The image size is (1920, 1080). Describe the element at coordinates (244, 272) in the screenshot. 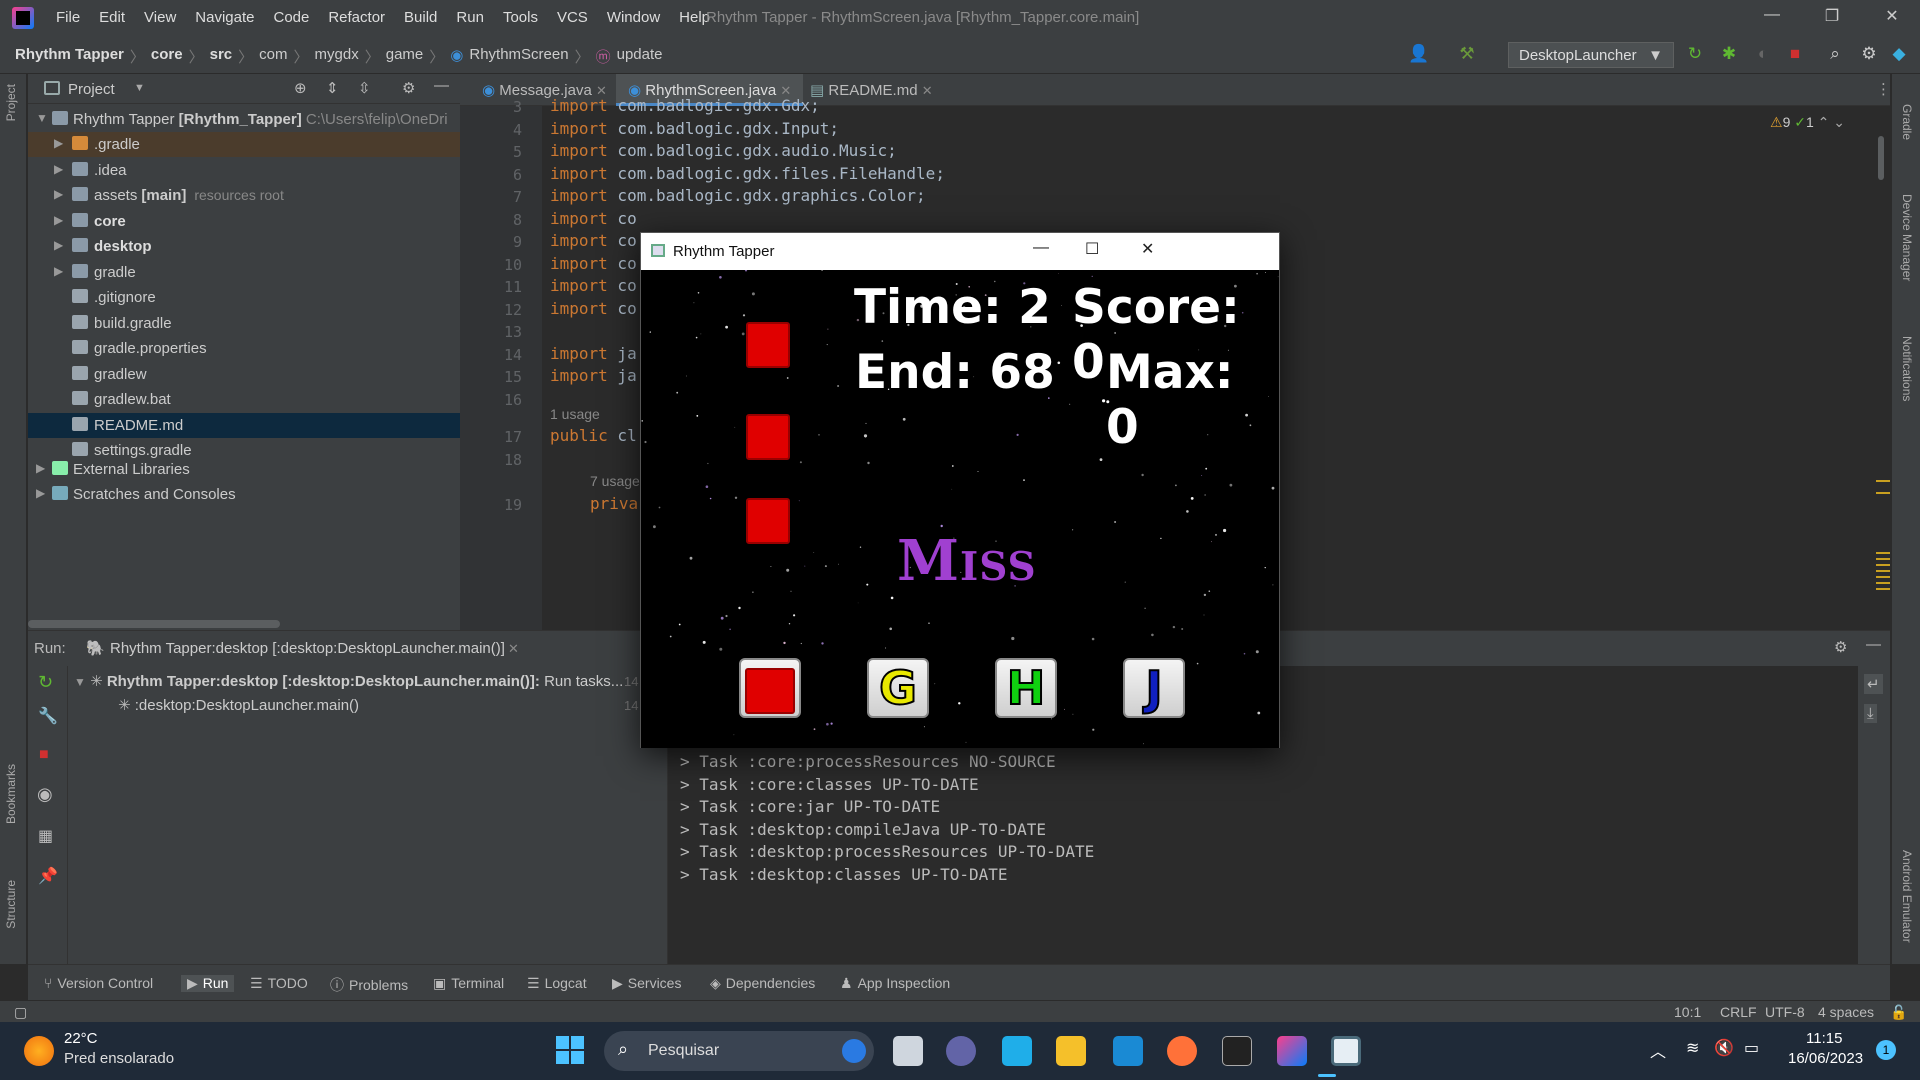

I see `tree-item-gradle: ▶ gradle` at that location.